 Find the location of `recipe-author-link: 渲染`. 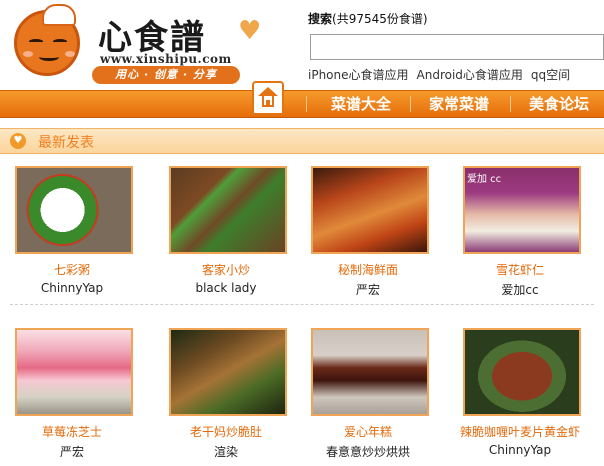

recipe-author-link: 渲染 is located at coordinates (226, 451).